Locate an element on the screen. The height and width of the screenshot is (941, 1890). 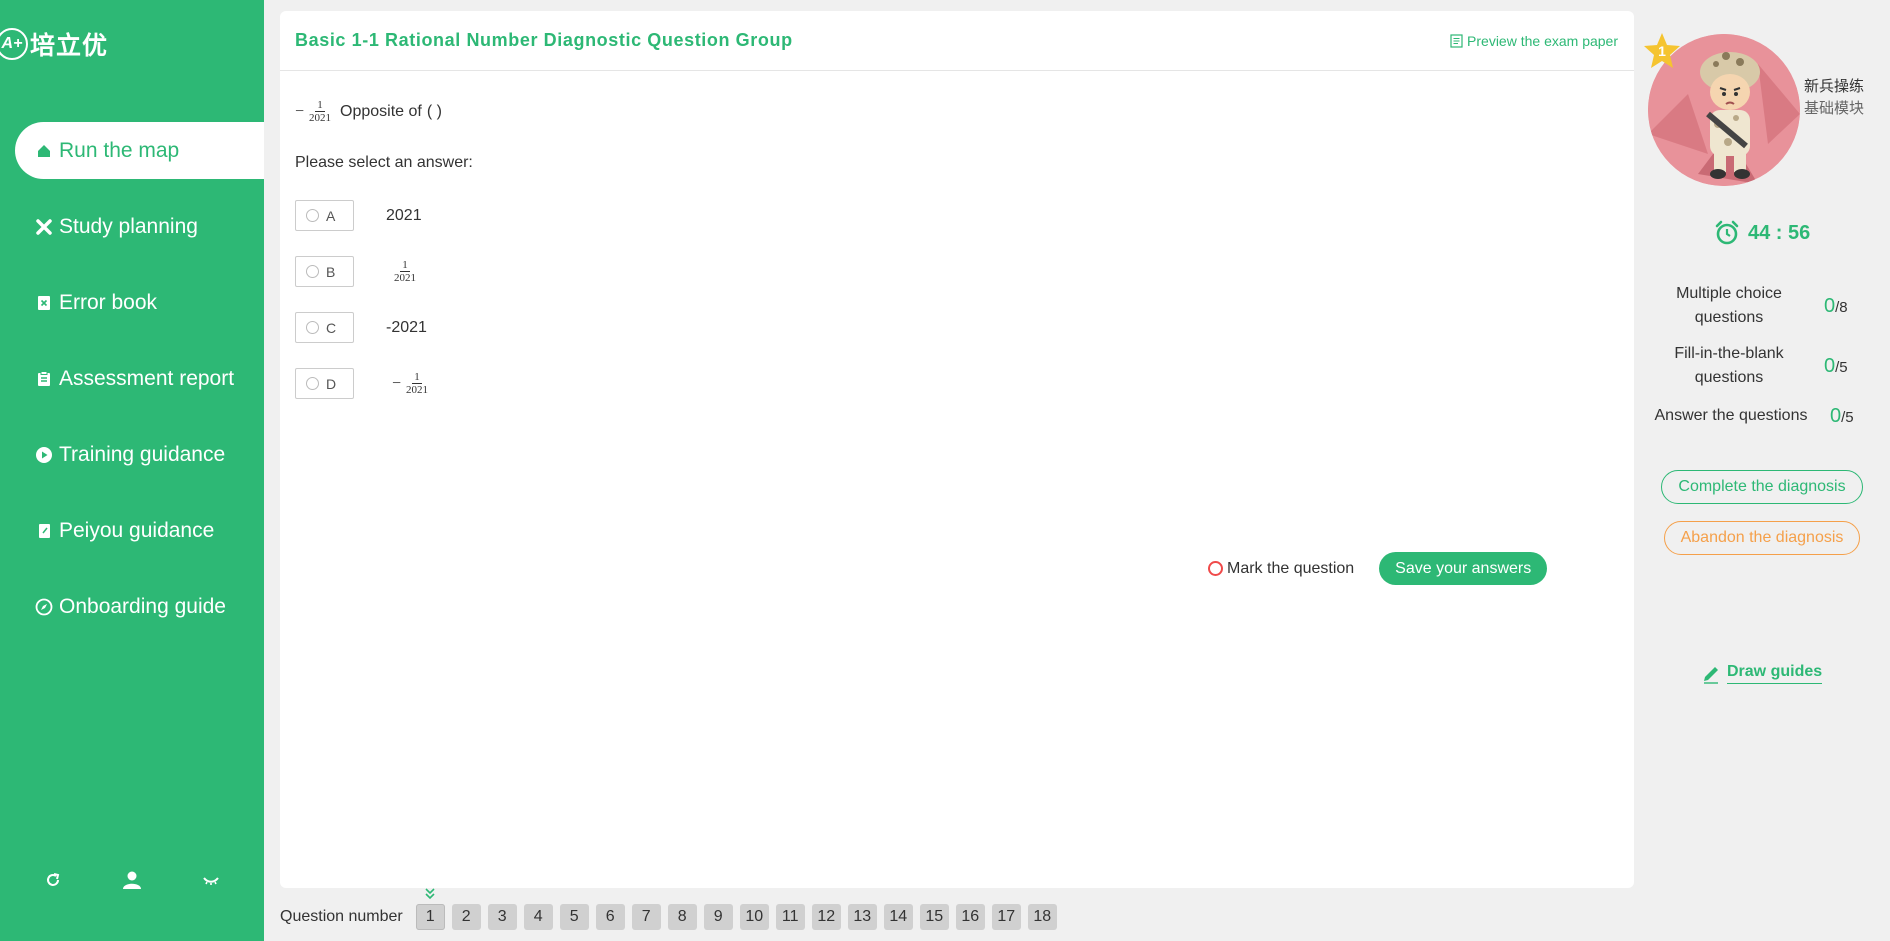
question-number-button: 8 is located at coordinates (682, 917).